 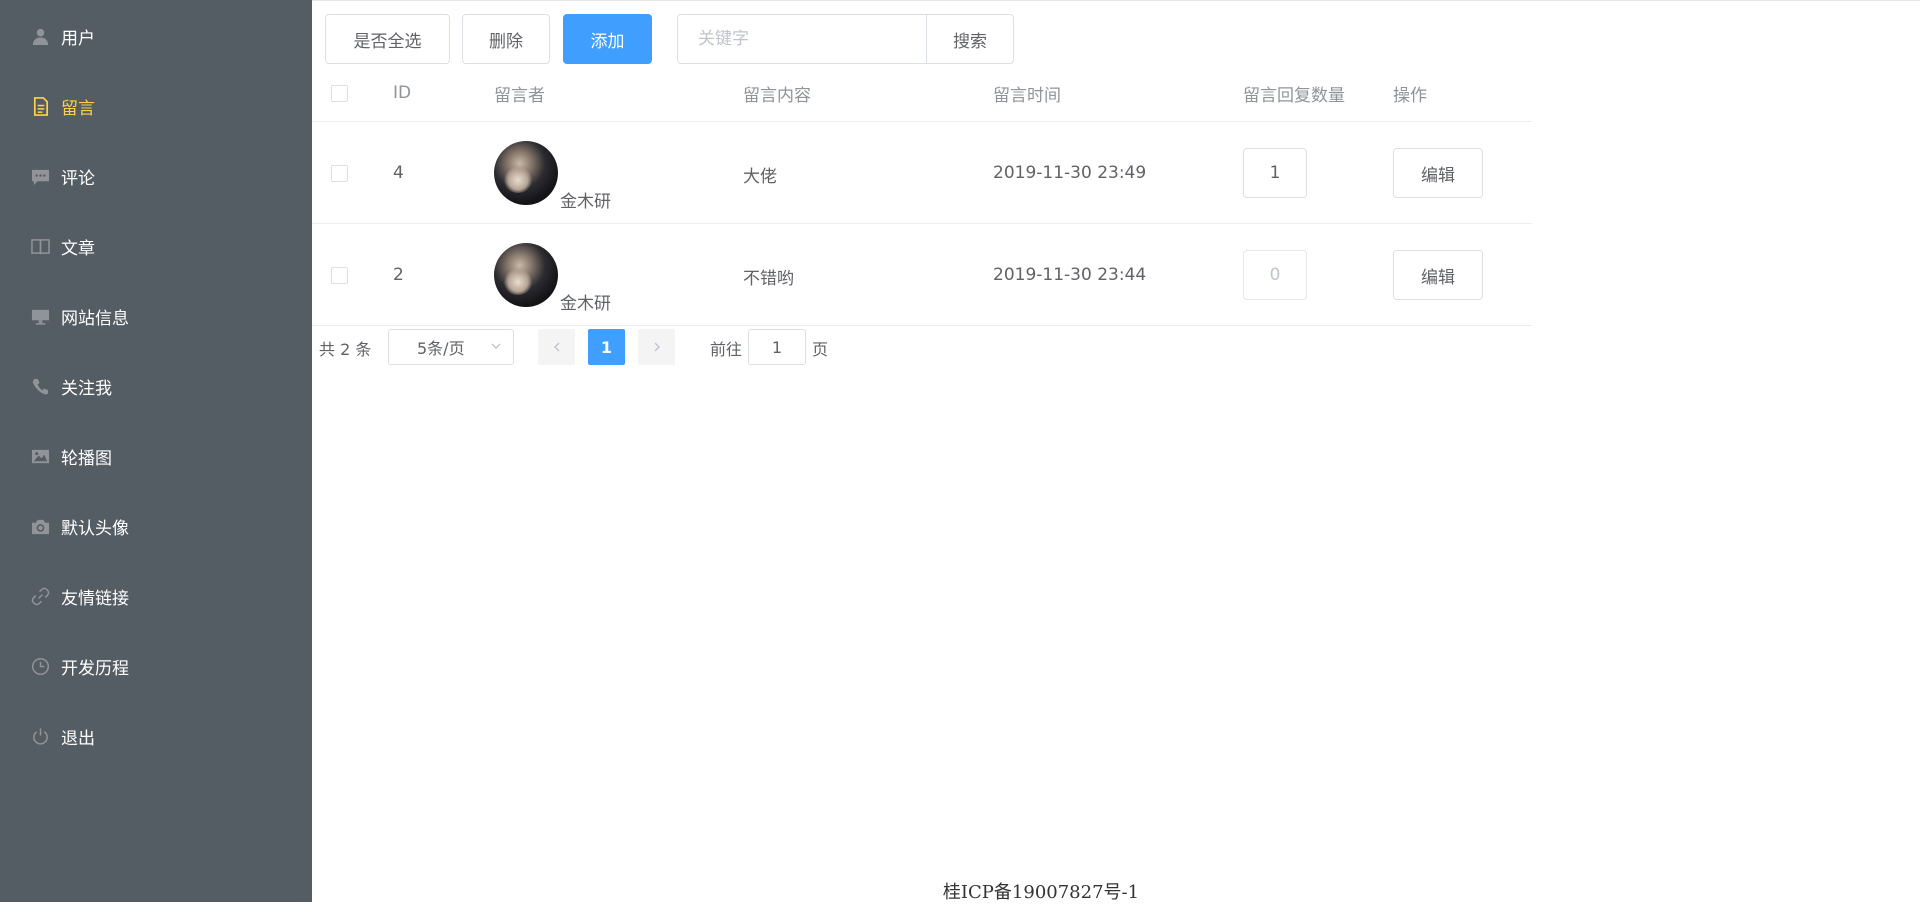 I want to click on row-id: 2, so click(x=398, y=275).